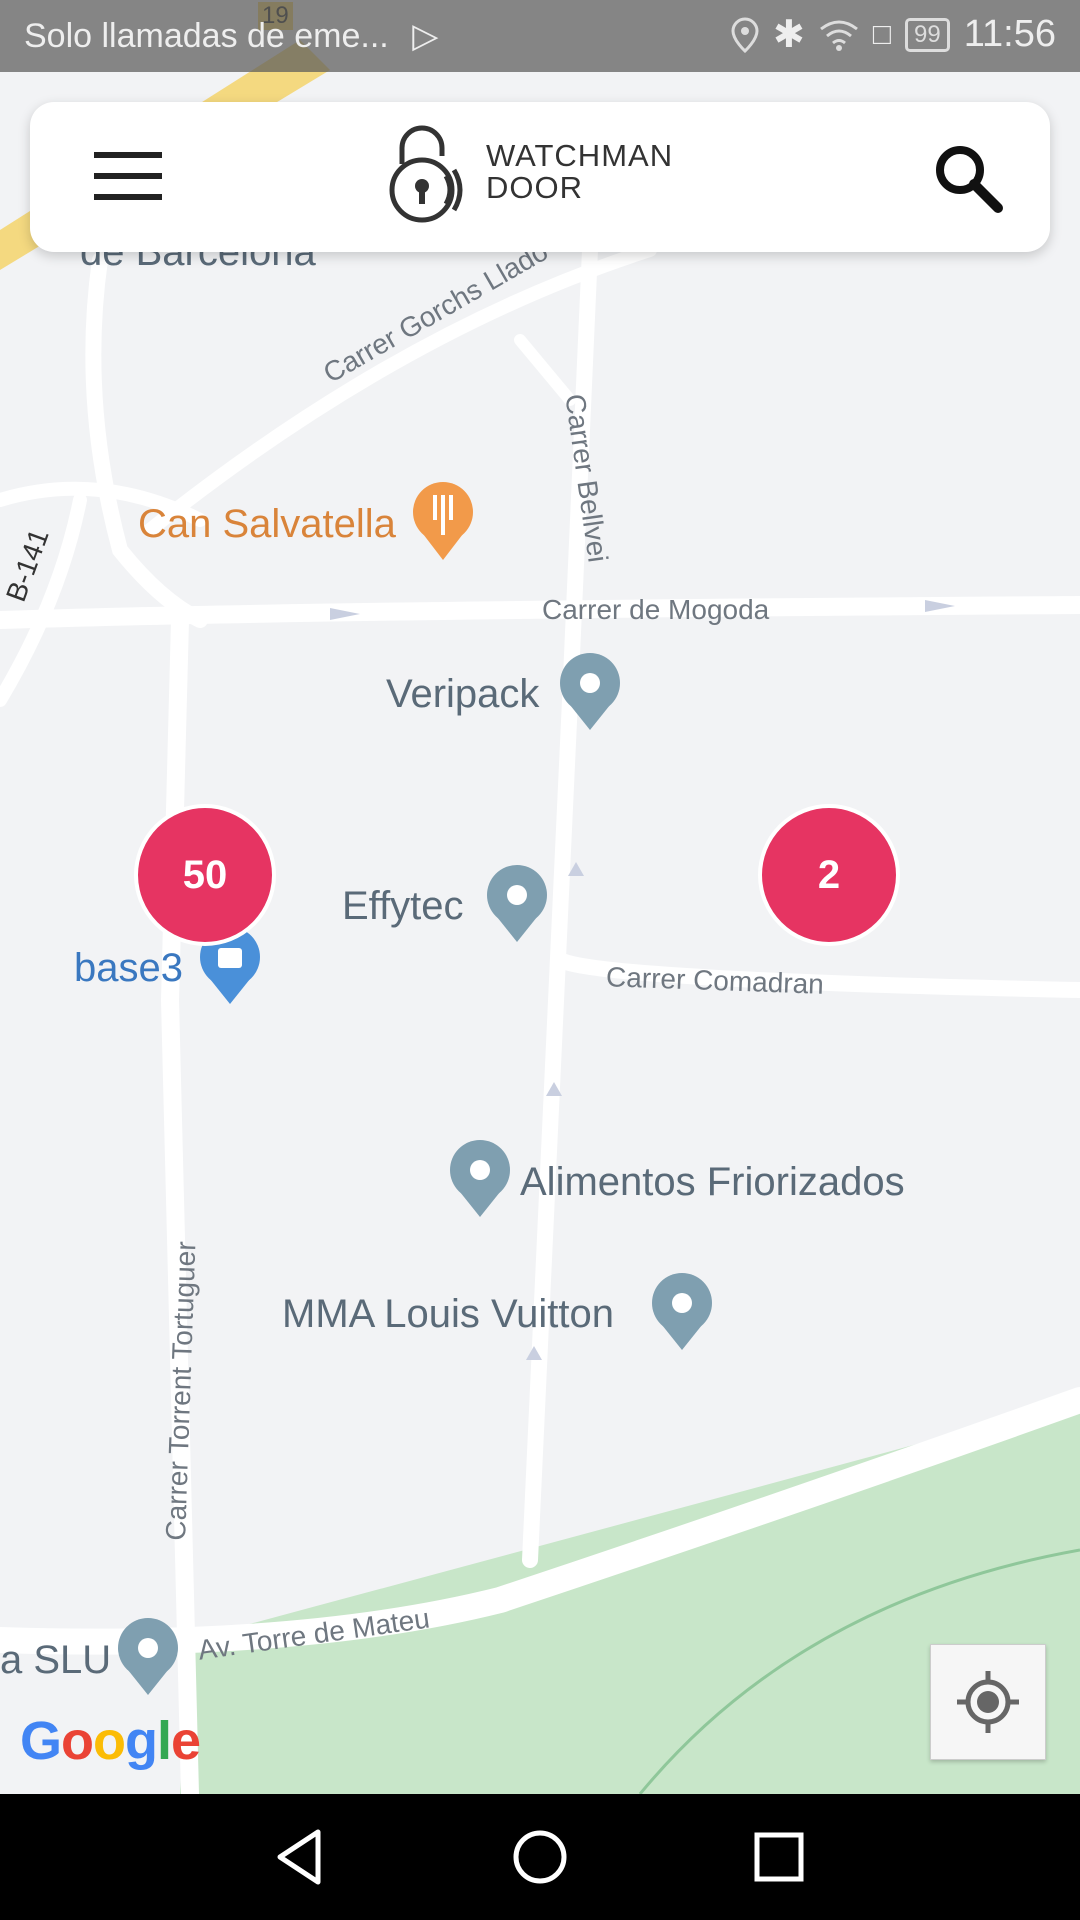 The image size is (1080, 1920). What do you see at coordinates (829, 875) in the screenshot?
I see `marker-cluster: 2` at bounding box center [829, 875].